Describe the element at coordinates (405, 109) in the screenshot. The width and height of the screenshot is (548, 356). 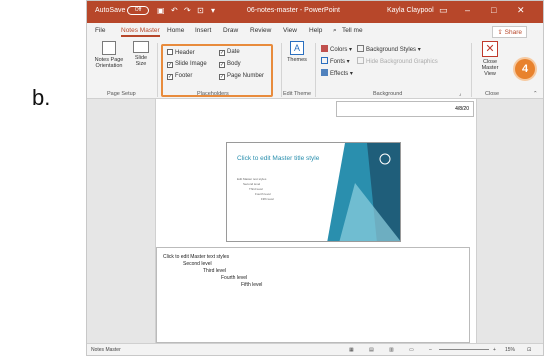
I see `date-placeholder: 4/8/20` at that location.